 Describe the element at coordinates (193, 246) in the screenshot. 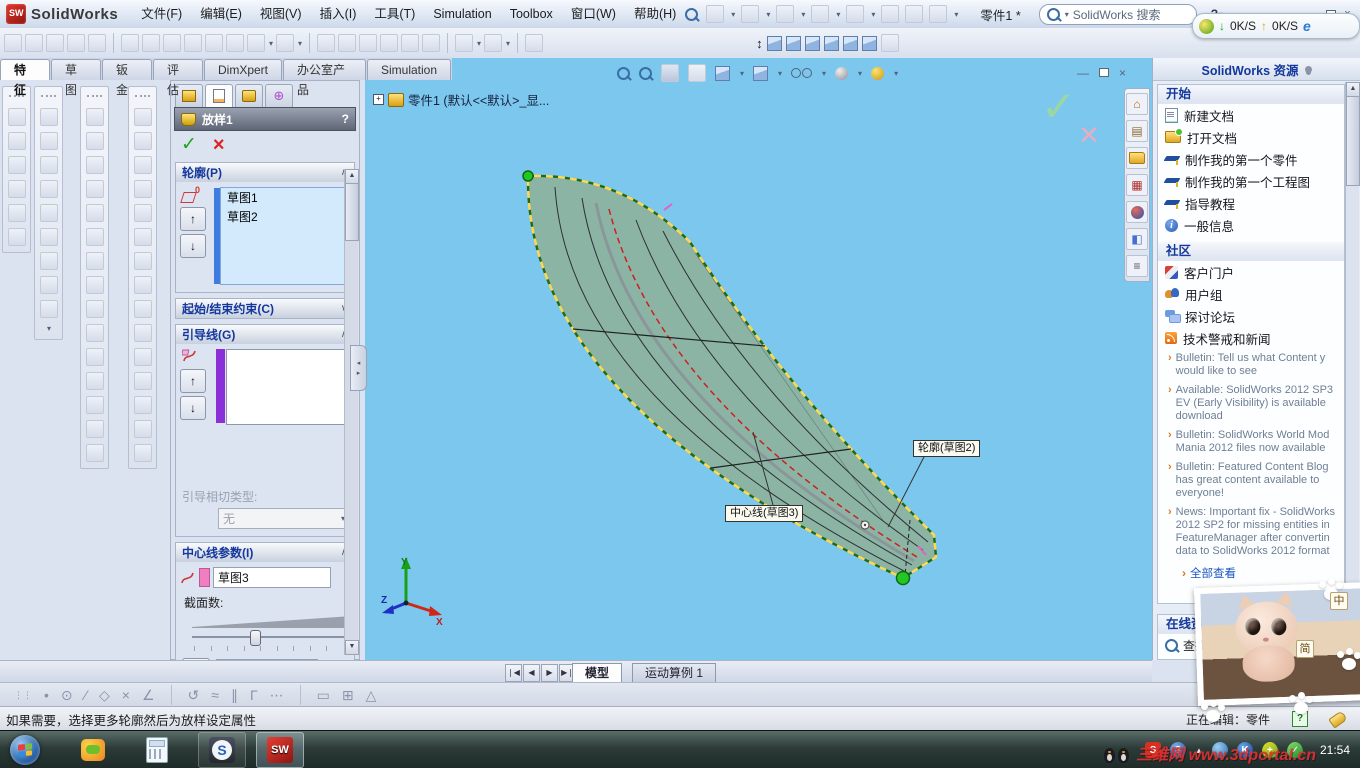

I see `move-down-button: ↓` at that location.